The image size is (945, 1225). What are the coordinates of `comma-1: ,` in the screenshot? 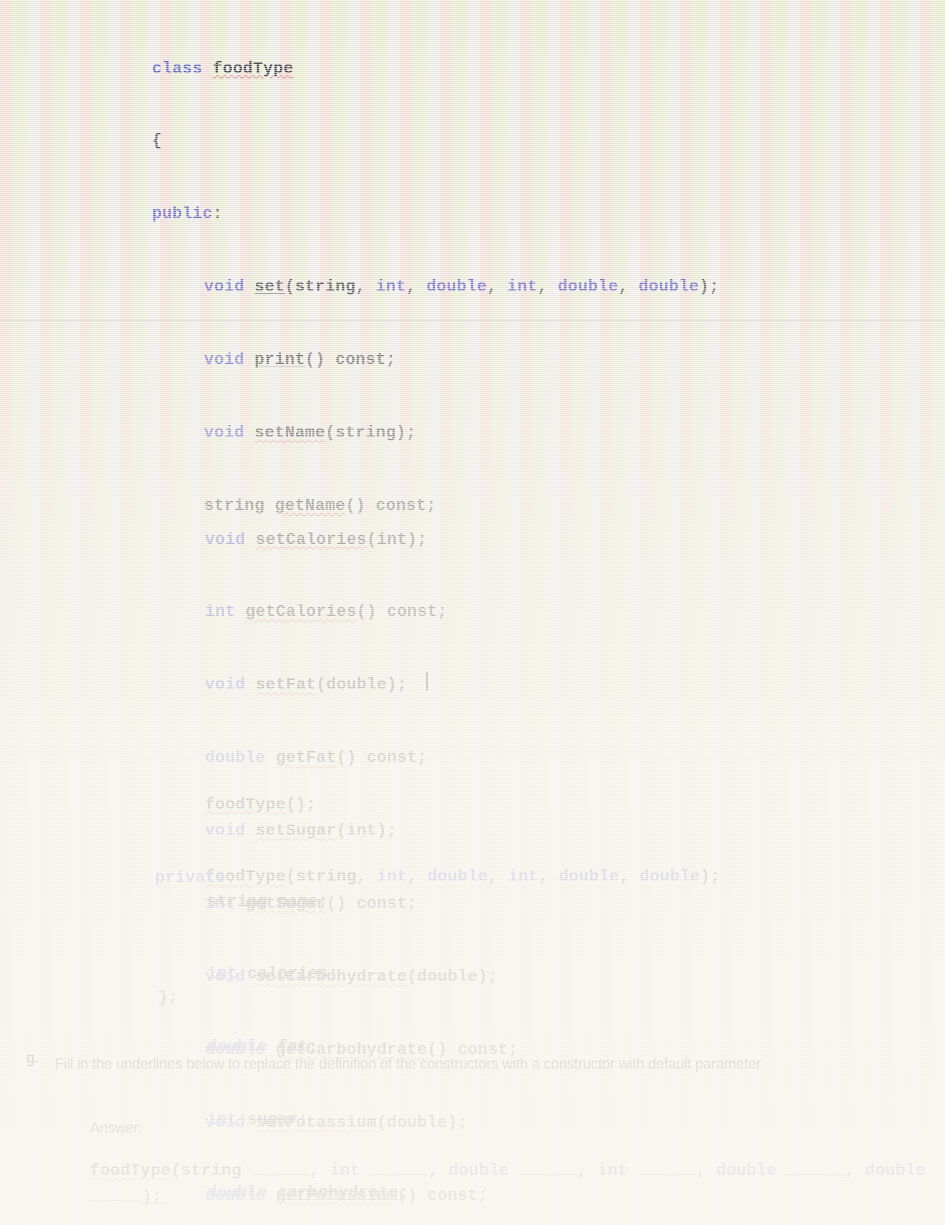 It's located at (365, 287).